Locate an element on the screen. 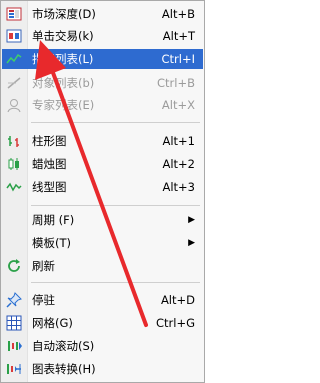  chart-shift-icon is located at coordinates (14, 369).